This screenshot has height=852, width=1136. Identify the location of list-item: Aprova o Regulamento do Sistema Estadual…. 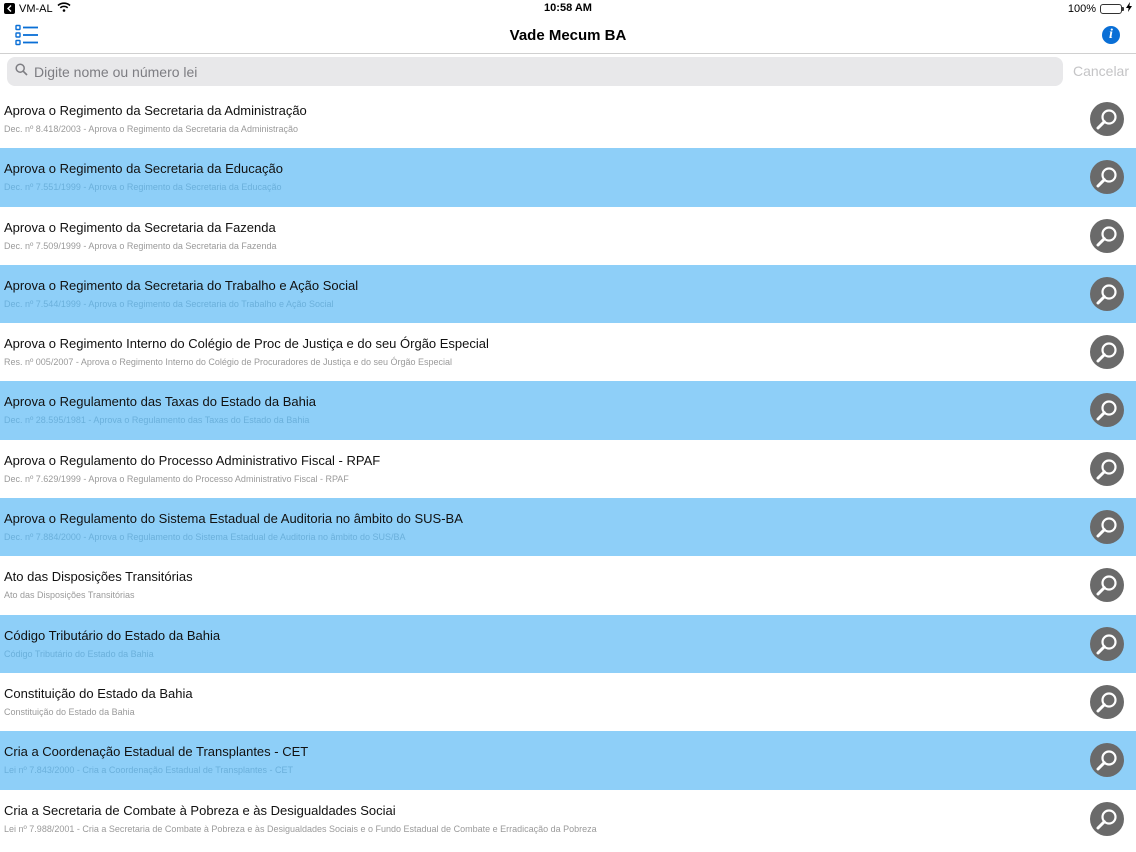
(568, 527).